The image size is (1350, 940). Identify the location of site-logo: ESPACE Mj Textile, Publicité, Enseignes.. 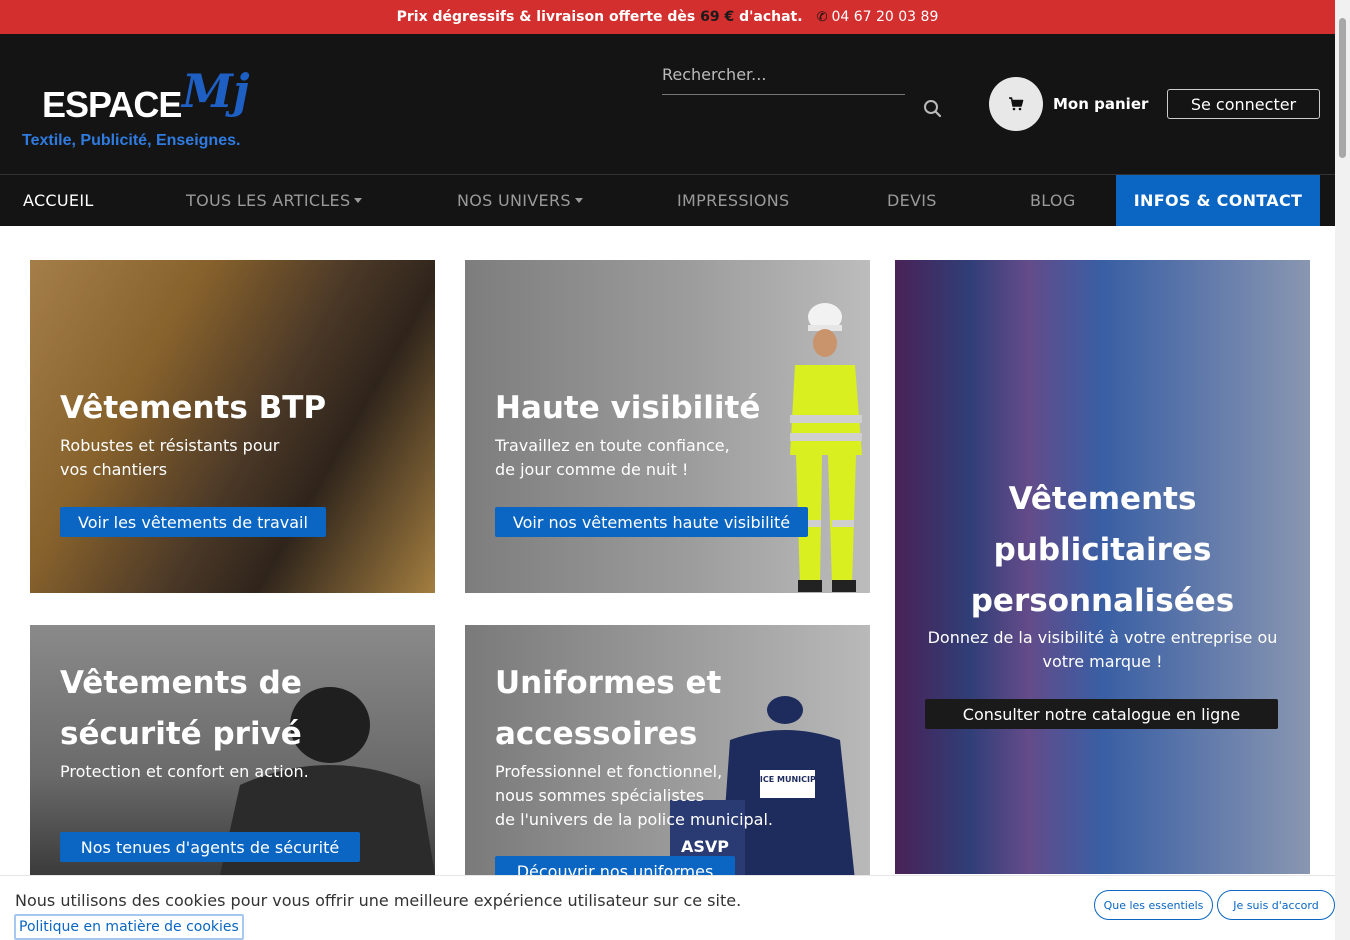
(147, 109).